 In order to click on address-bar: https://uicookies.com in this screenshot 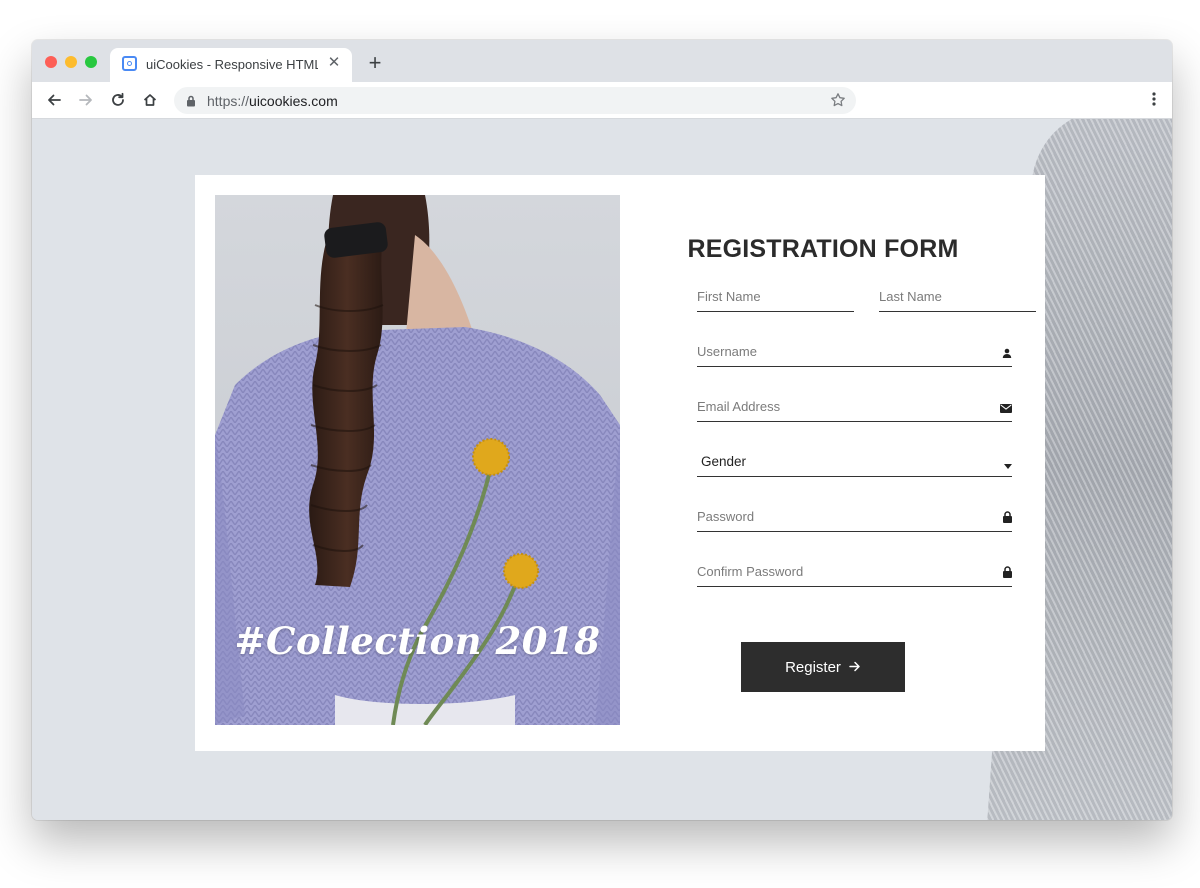, I will do `click(515, 100)`.